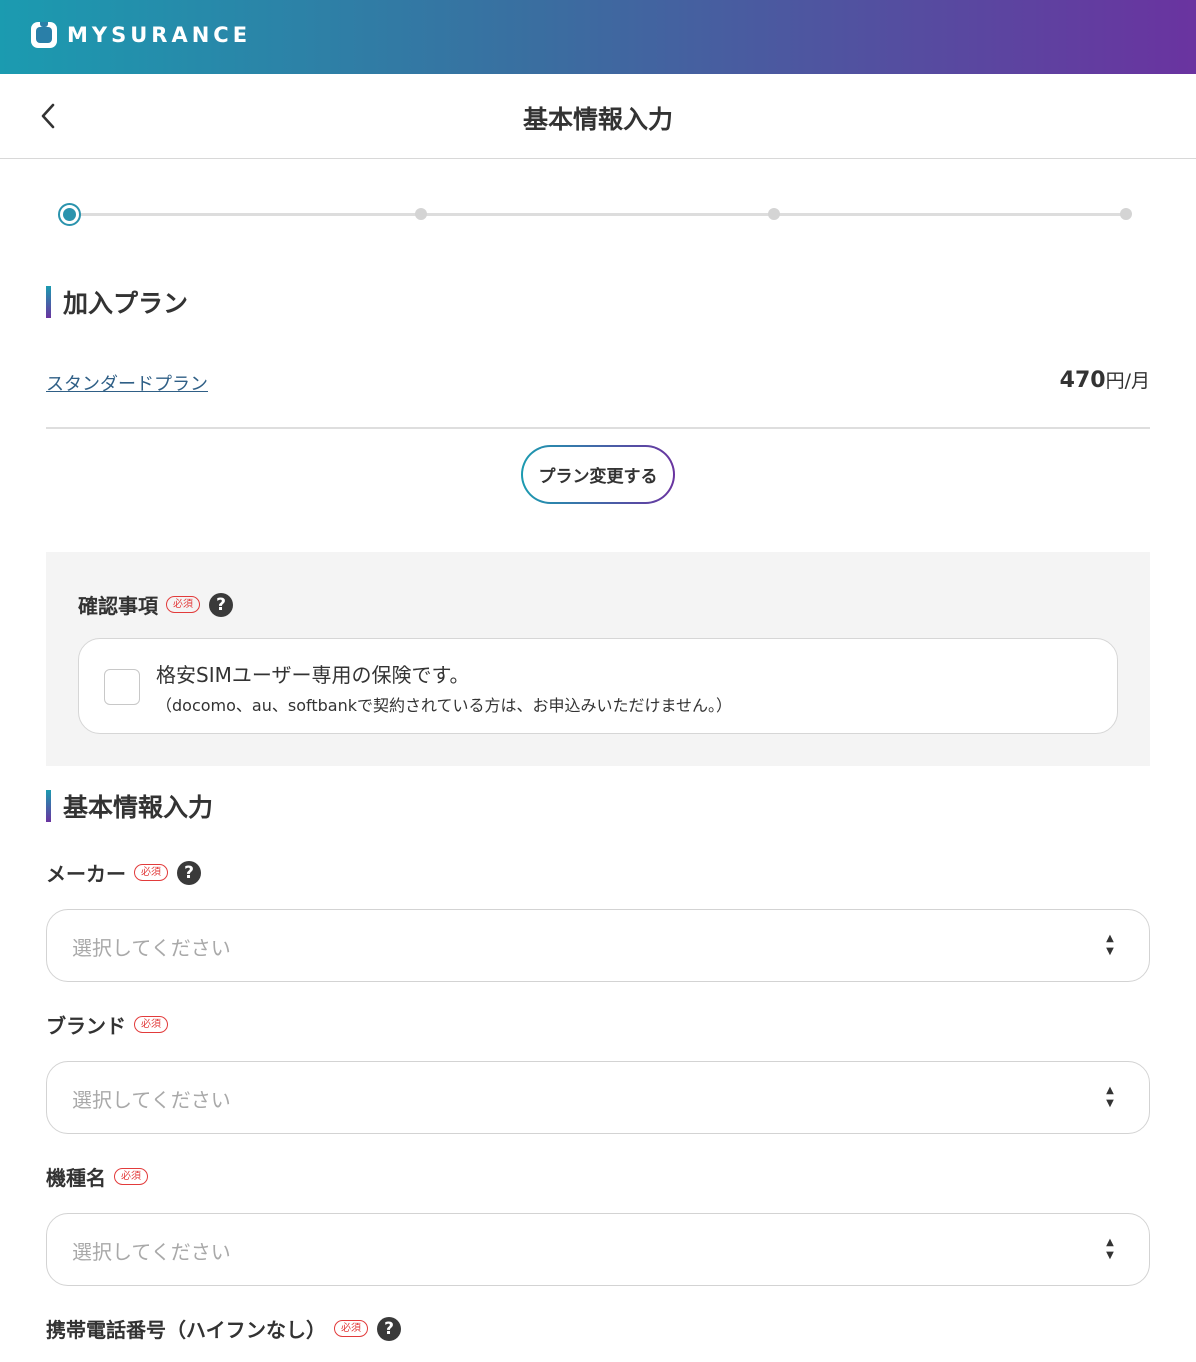  What do you see at coordinates (598, 945) in the screenshot?
I see `maker-select: 選択してください ▲ ▼` at bounding box center [598, 945].